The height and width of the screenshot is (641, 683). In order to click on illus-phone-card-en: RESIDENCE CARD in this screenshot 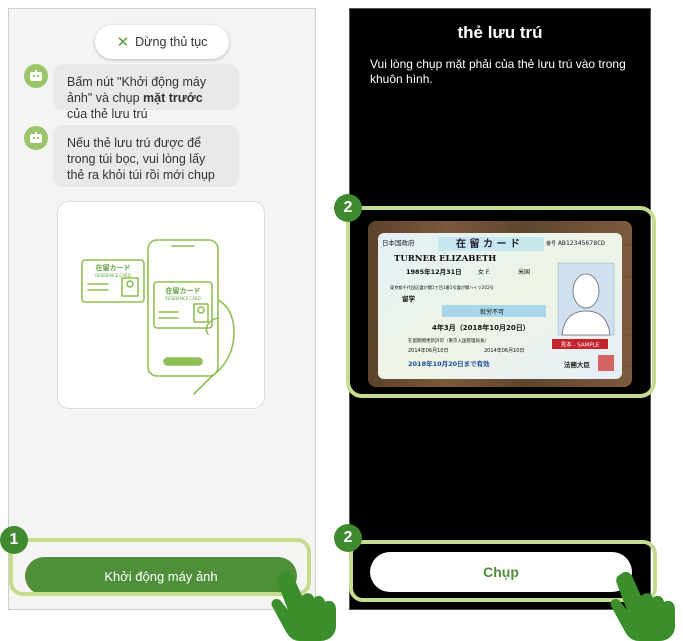, I will do `click(183, 298)`.